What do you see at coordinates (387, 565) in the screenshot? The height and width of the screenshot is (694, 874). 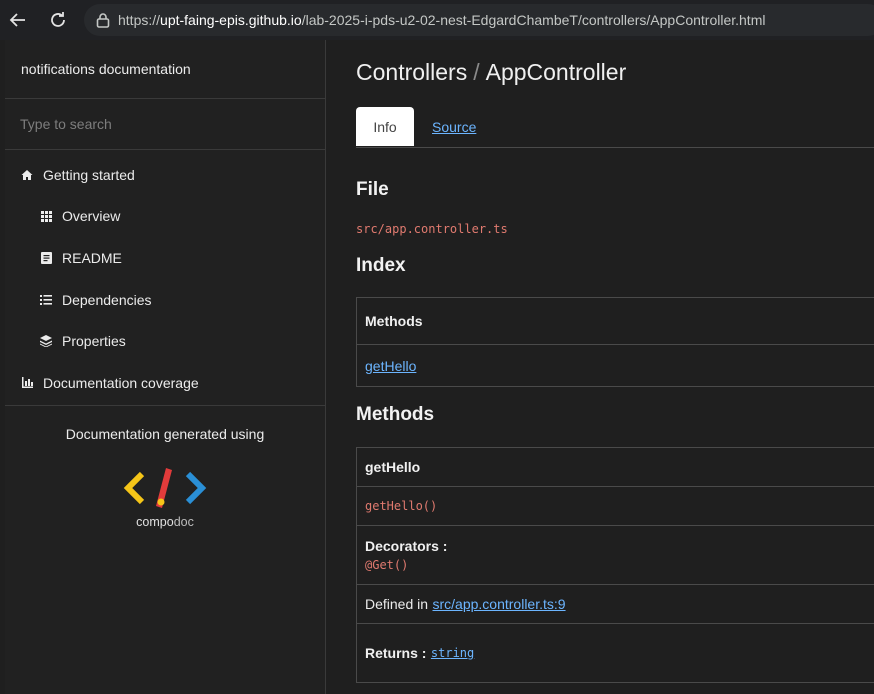 I see `decorator-value: @Get()` at bounding box center [387, 565].